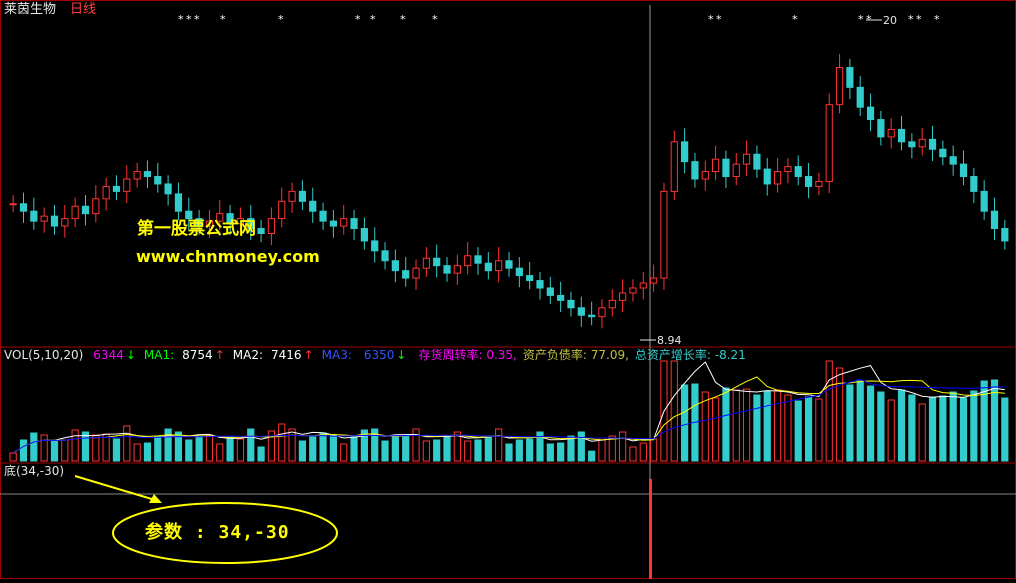  I want to click on params-callout-text: 参数 : 34,-30, so click(217, 532).